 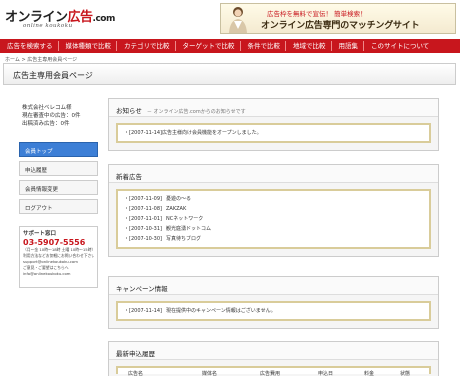 I want to click on side-item-member-top: 会員トップ, so click(x=58, y=149).